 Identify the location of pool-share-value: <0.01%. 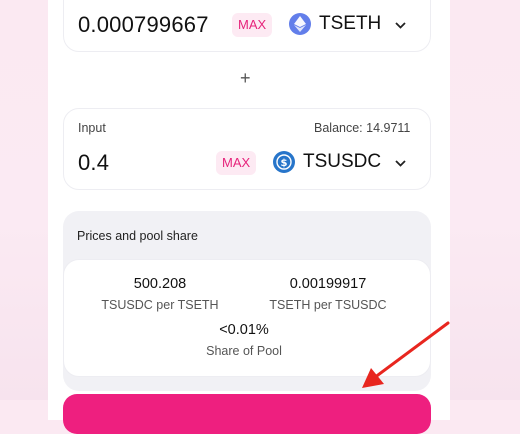
(244, 330).